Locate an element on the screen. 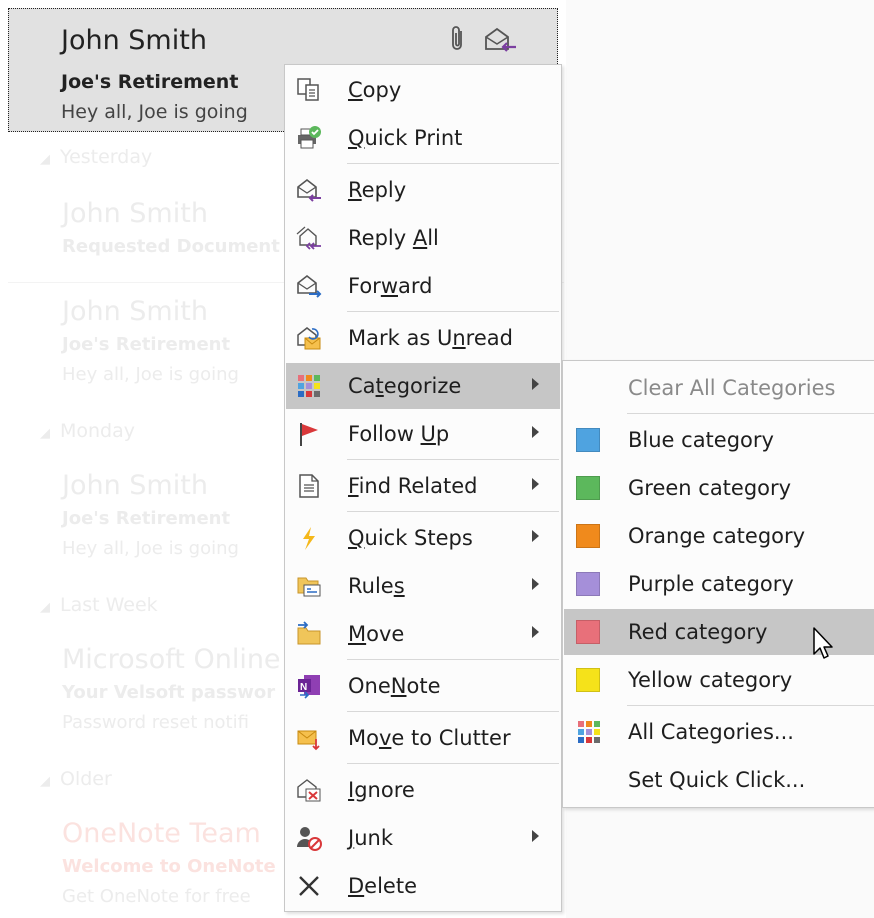 The width and height of the screenshot is (874, 918). menu-item-label: Clear All Categories is located at coordinates (732, 388).